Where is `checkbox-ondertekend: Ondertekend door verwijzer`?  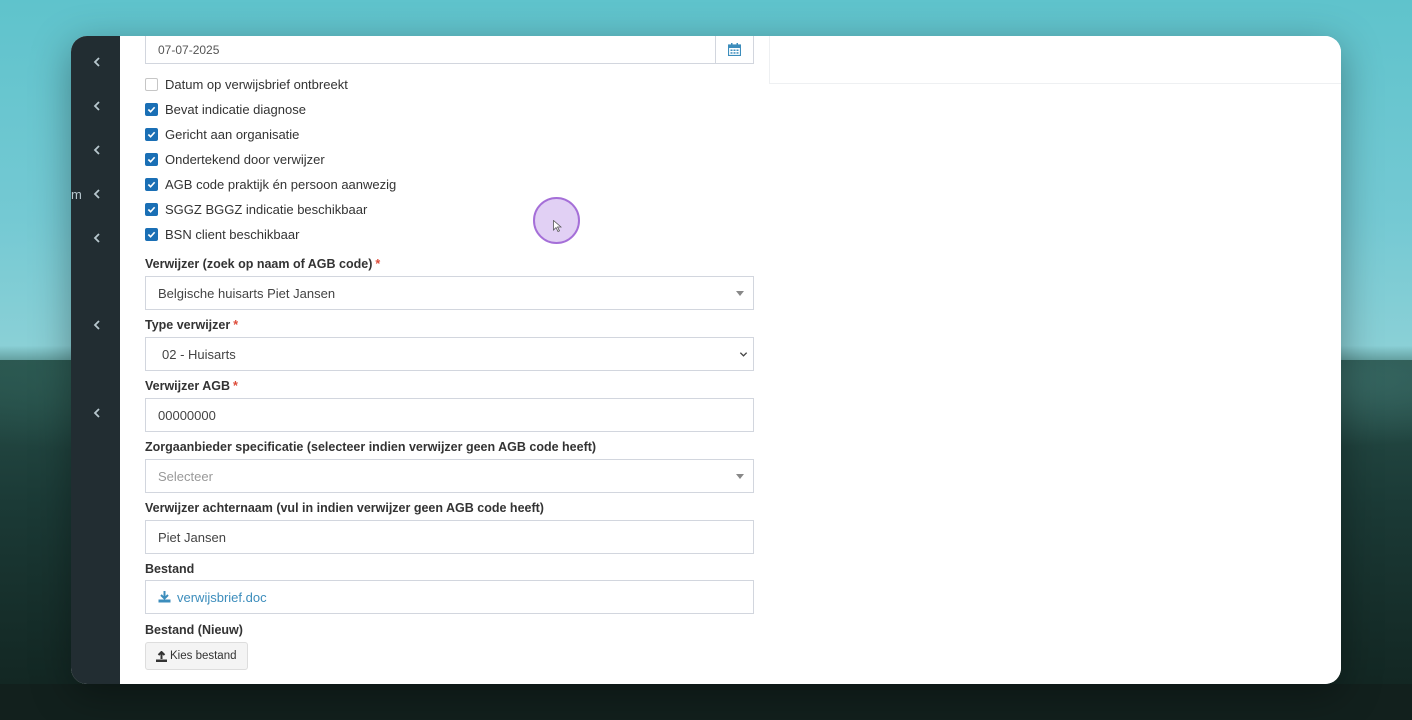 checkbox-ondertekend: Ondertekend door verwijzer is located at coordinates (235, 159).